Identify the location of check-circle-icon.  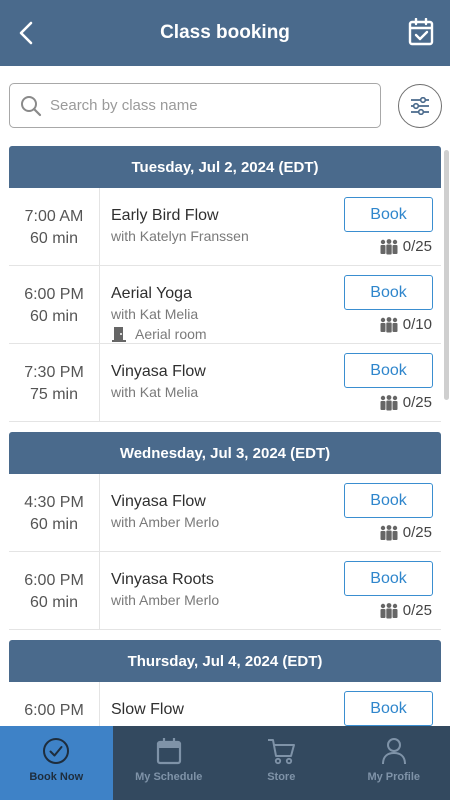
(56, 751).